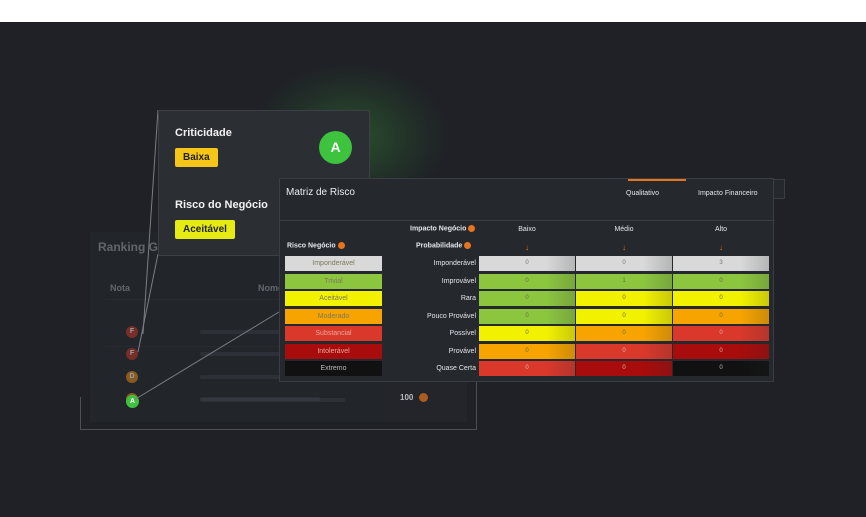 The width and height of the screenshot is (866, 517). Describe the element at coordinates (203, 133) in the screenshot. I see `criticidade-label: Criticidade` at that location.